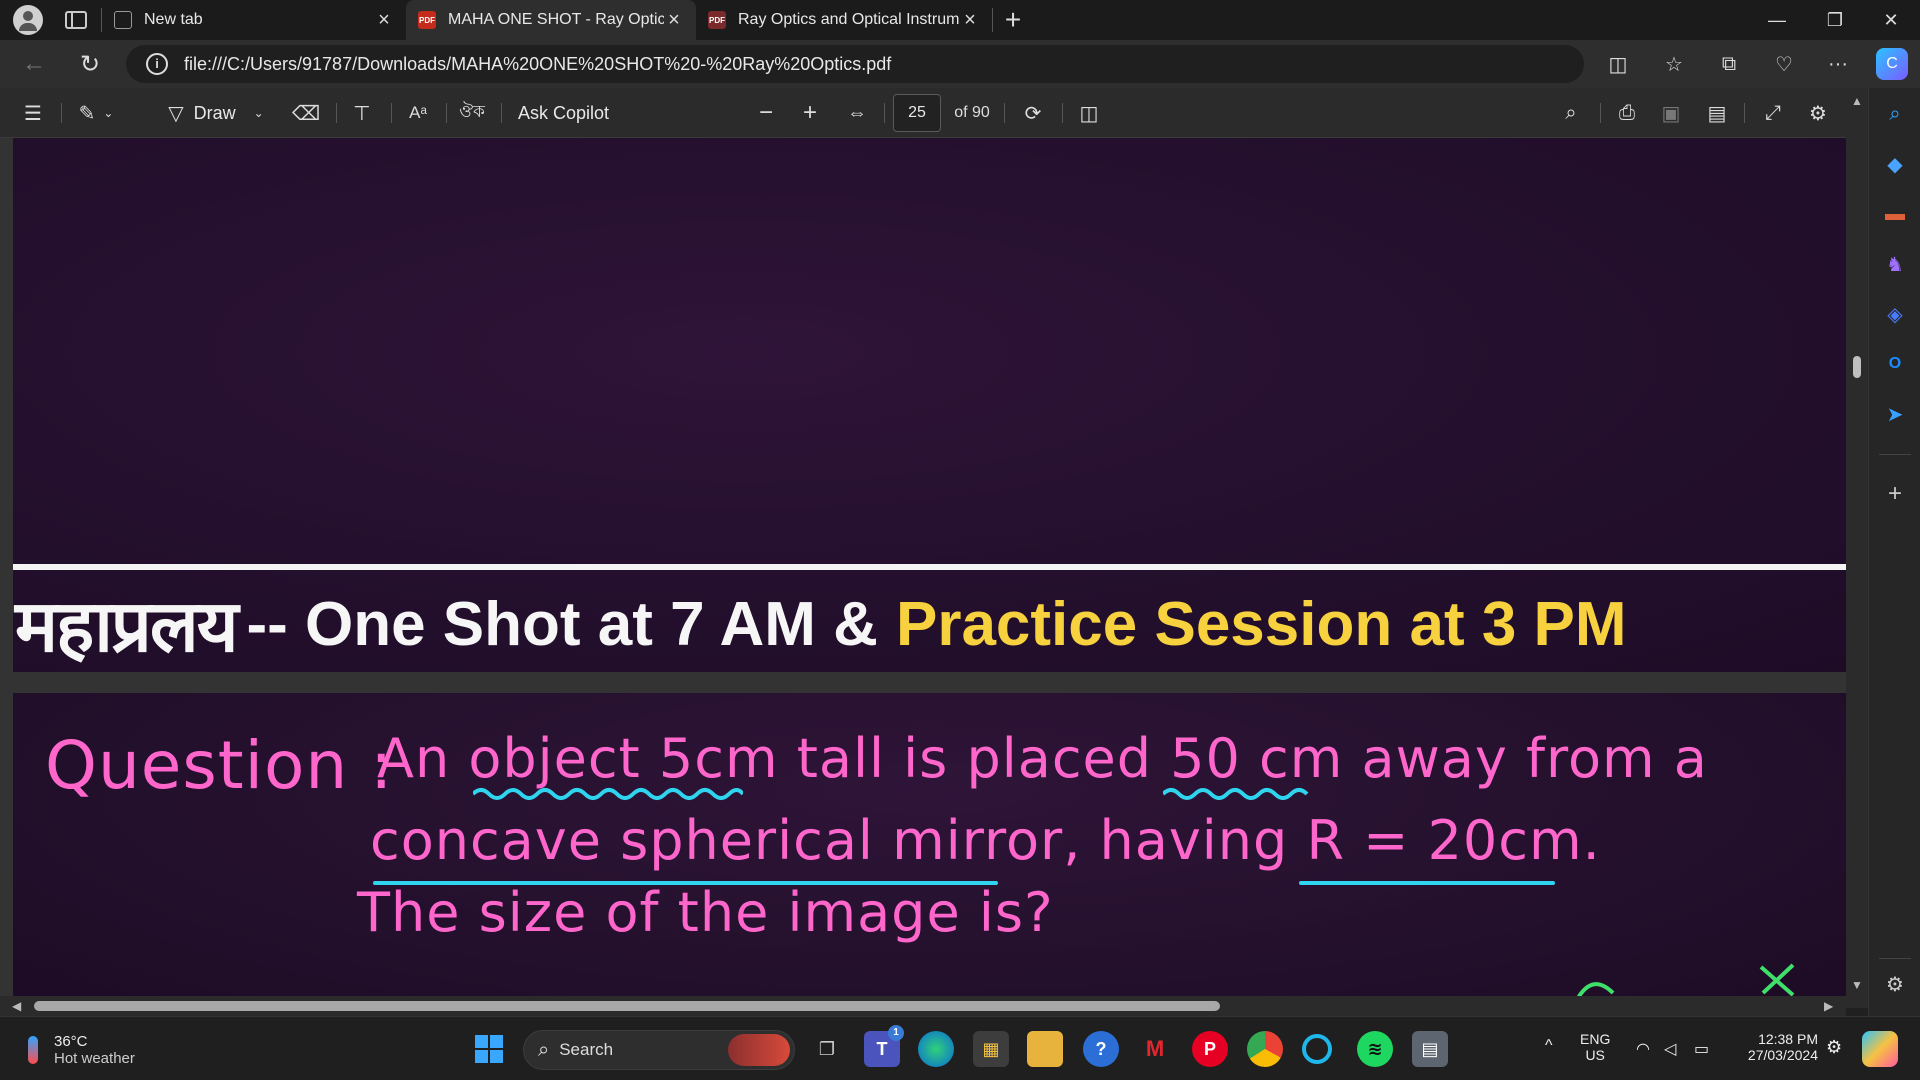  I want to click on sidebar-shopping-icon: ◆, so click(1895, 164).